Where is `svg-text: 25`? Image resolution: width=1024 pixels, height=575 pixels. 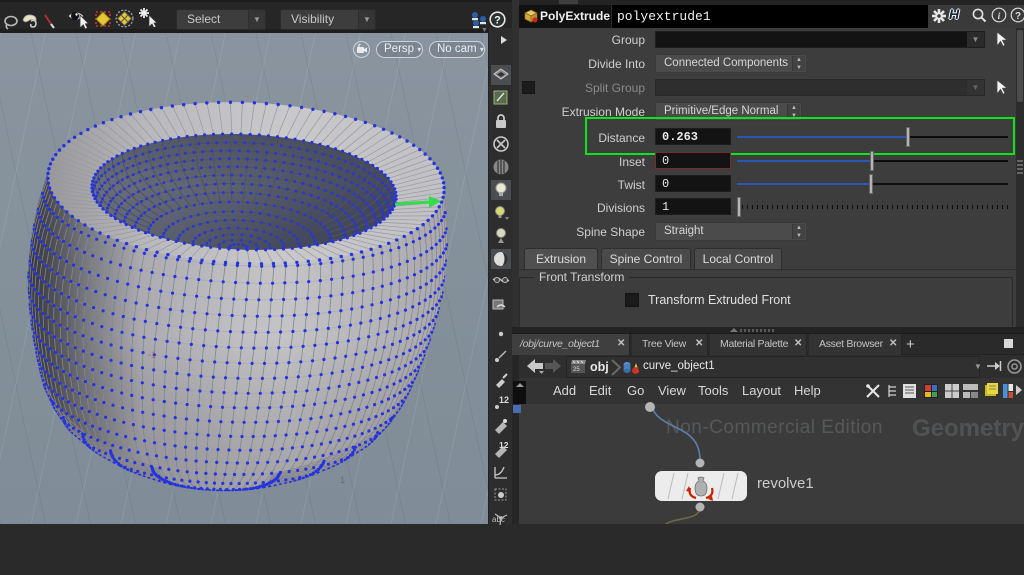
svg-text: 25 is located at coordinates (576, 370).